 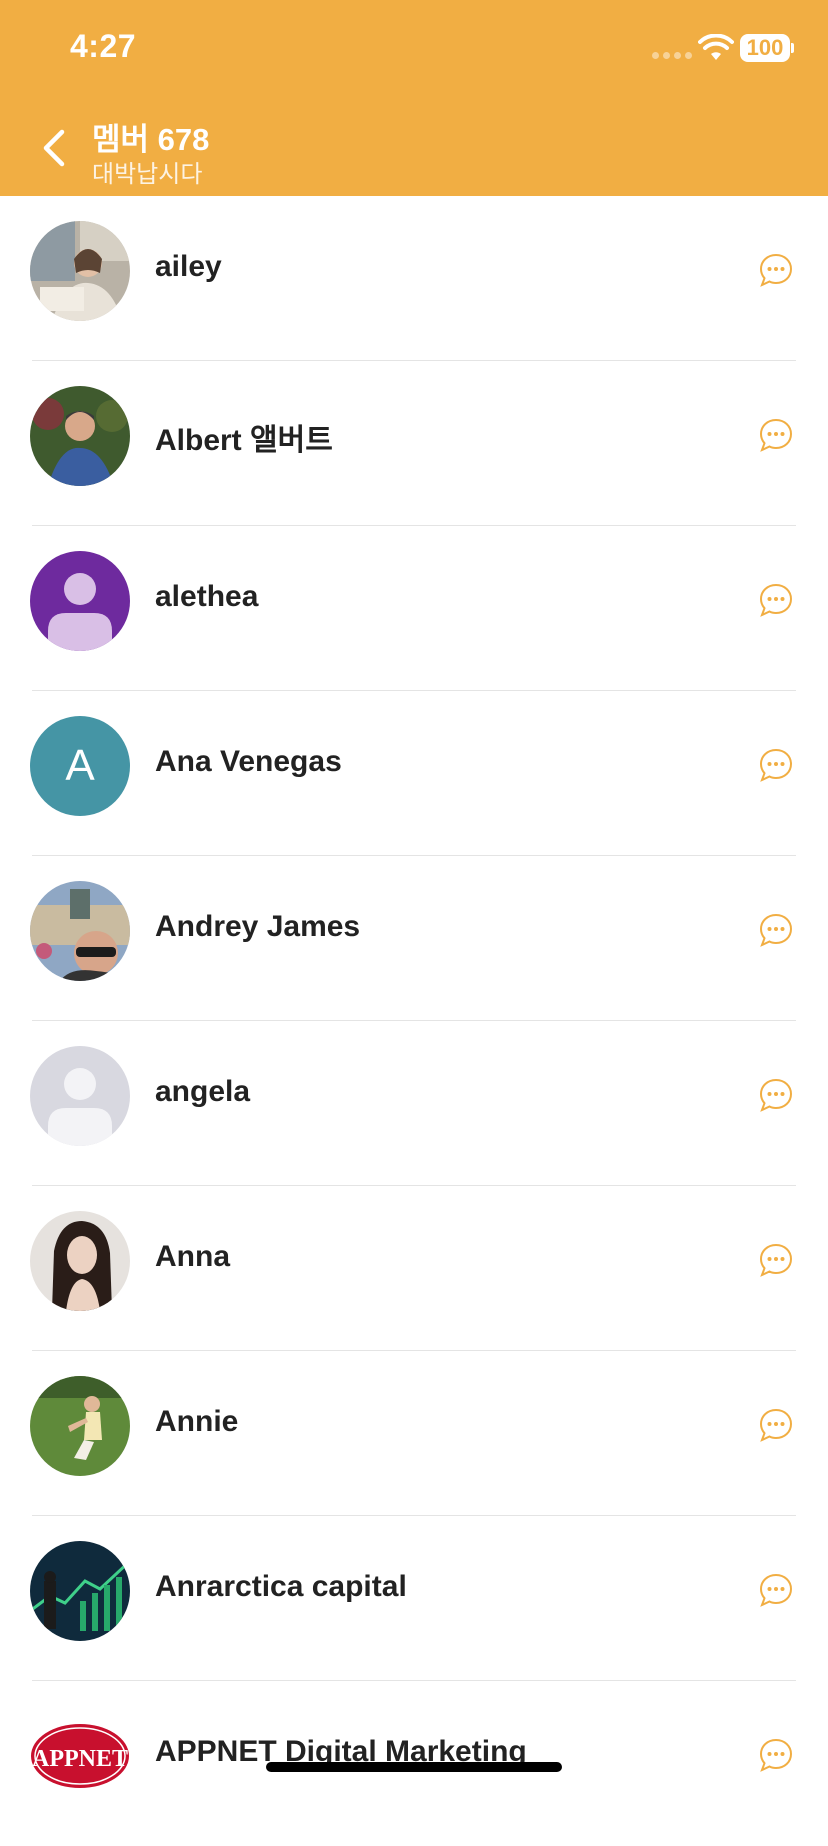 What do you see at coordinates (414, 1433) in the screenshot?
I see `member-row: Annie` at bounding box center [414, 1433].